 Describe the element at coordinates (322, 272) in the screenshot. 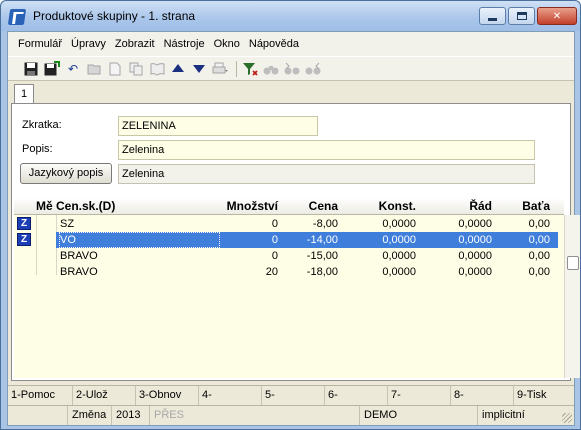

I see `cell-cena: -18,00` at that location.